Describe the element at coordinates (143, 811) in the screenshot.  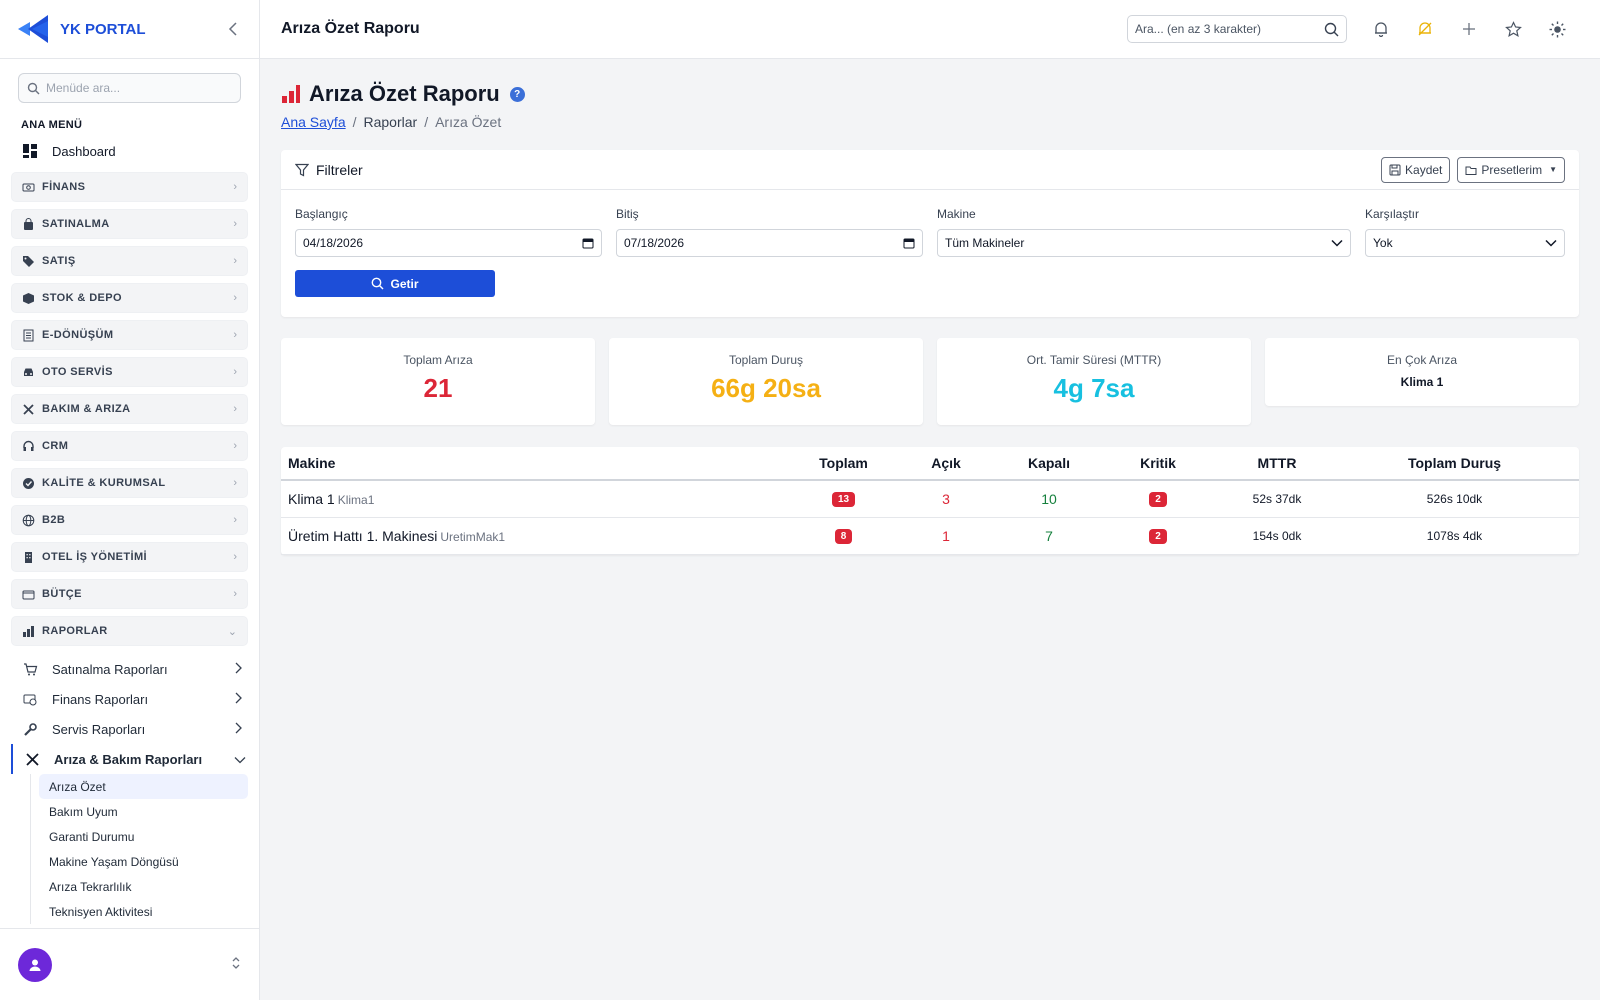
I see `sidebar-leaf-bakim-uyum: Bakım Uyum` at that location.